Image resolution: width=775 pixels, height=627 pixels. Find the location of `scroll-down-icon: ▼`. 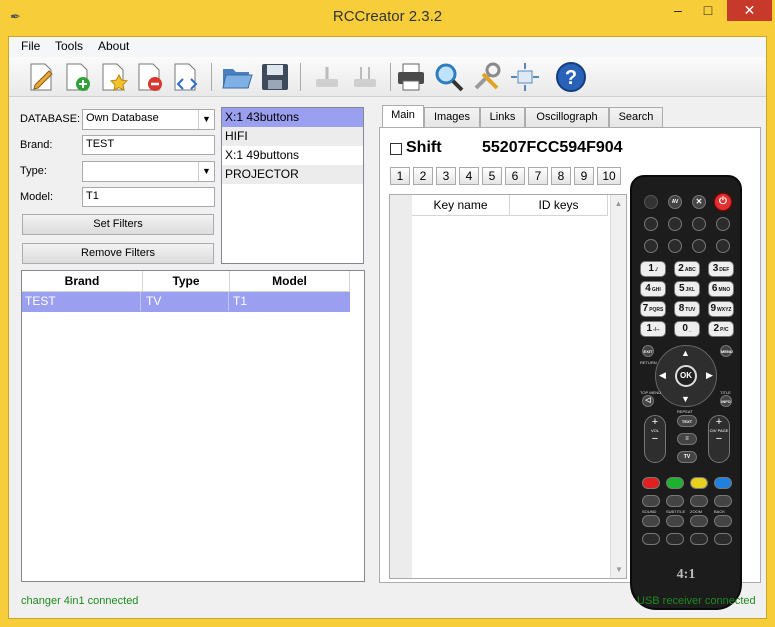

scroll-down-icon: ▼ is located at coordinates (619, 569).